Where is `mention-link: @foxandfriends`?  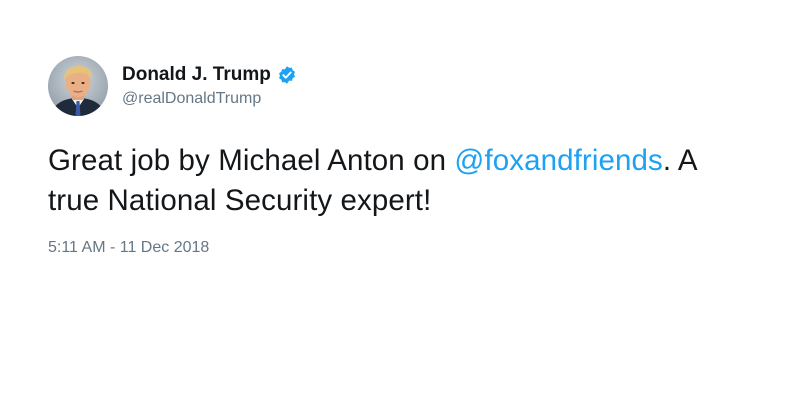 mention-link: @foxandfriends is located at coordinates (558, 160).